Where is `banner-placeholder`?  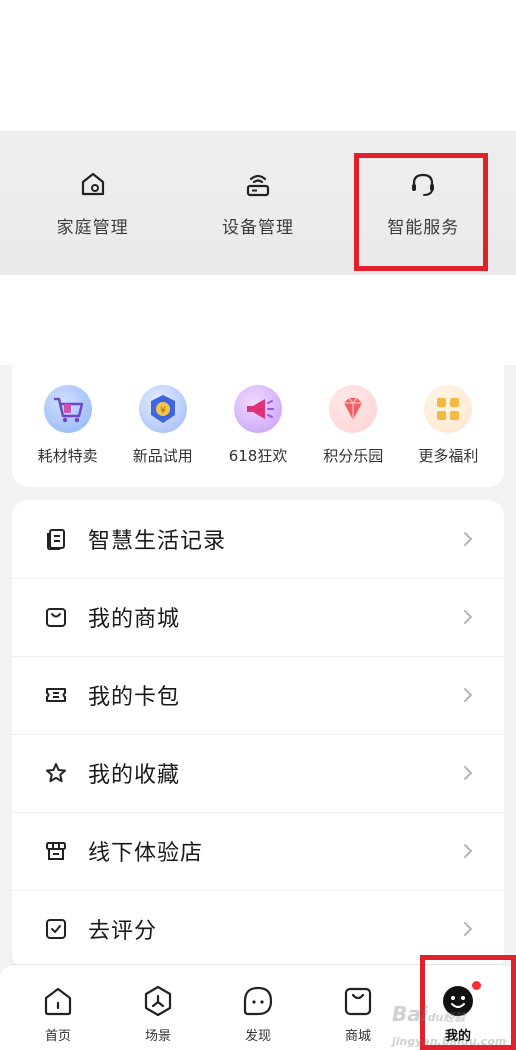 banner-placeholder is located at coordinates (258, 320).